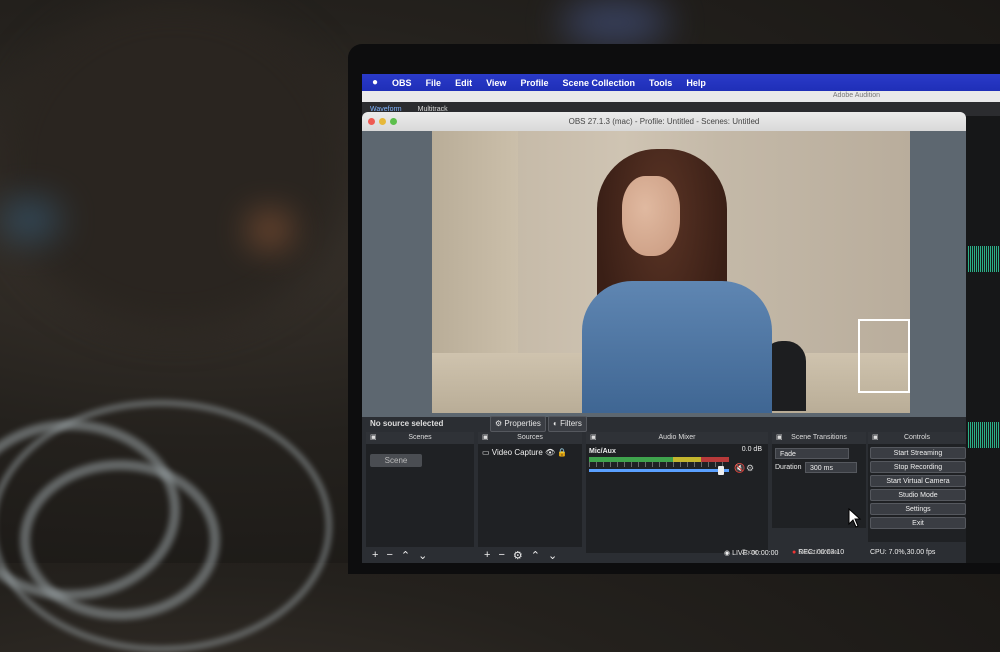  I want to click on controls-title: Controls, so click(917, 437).